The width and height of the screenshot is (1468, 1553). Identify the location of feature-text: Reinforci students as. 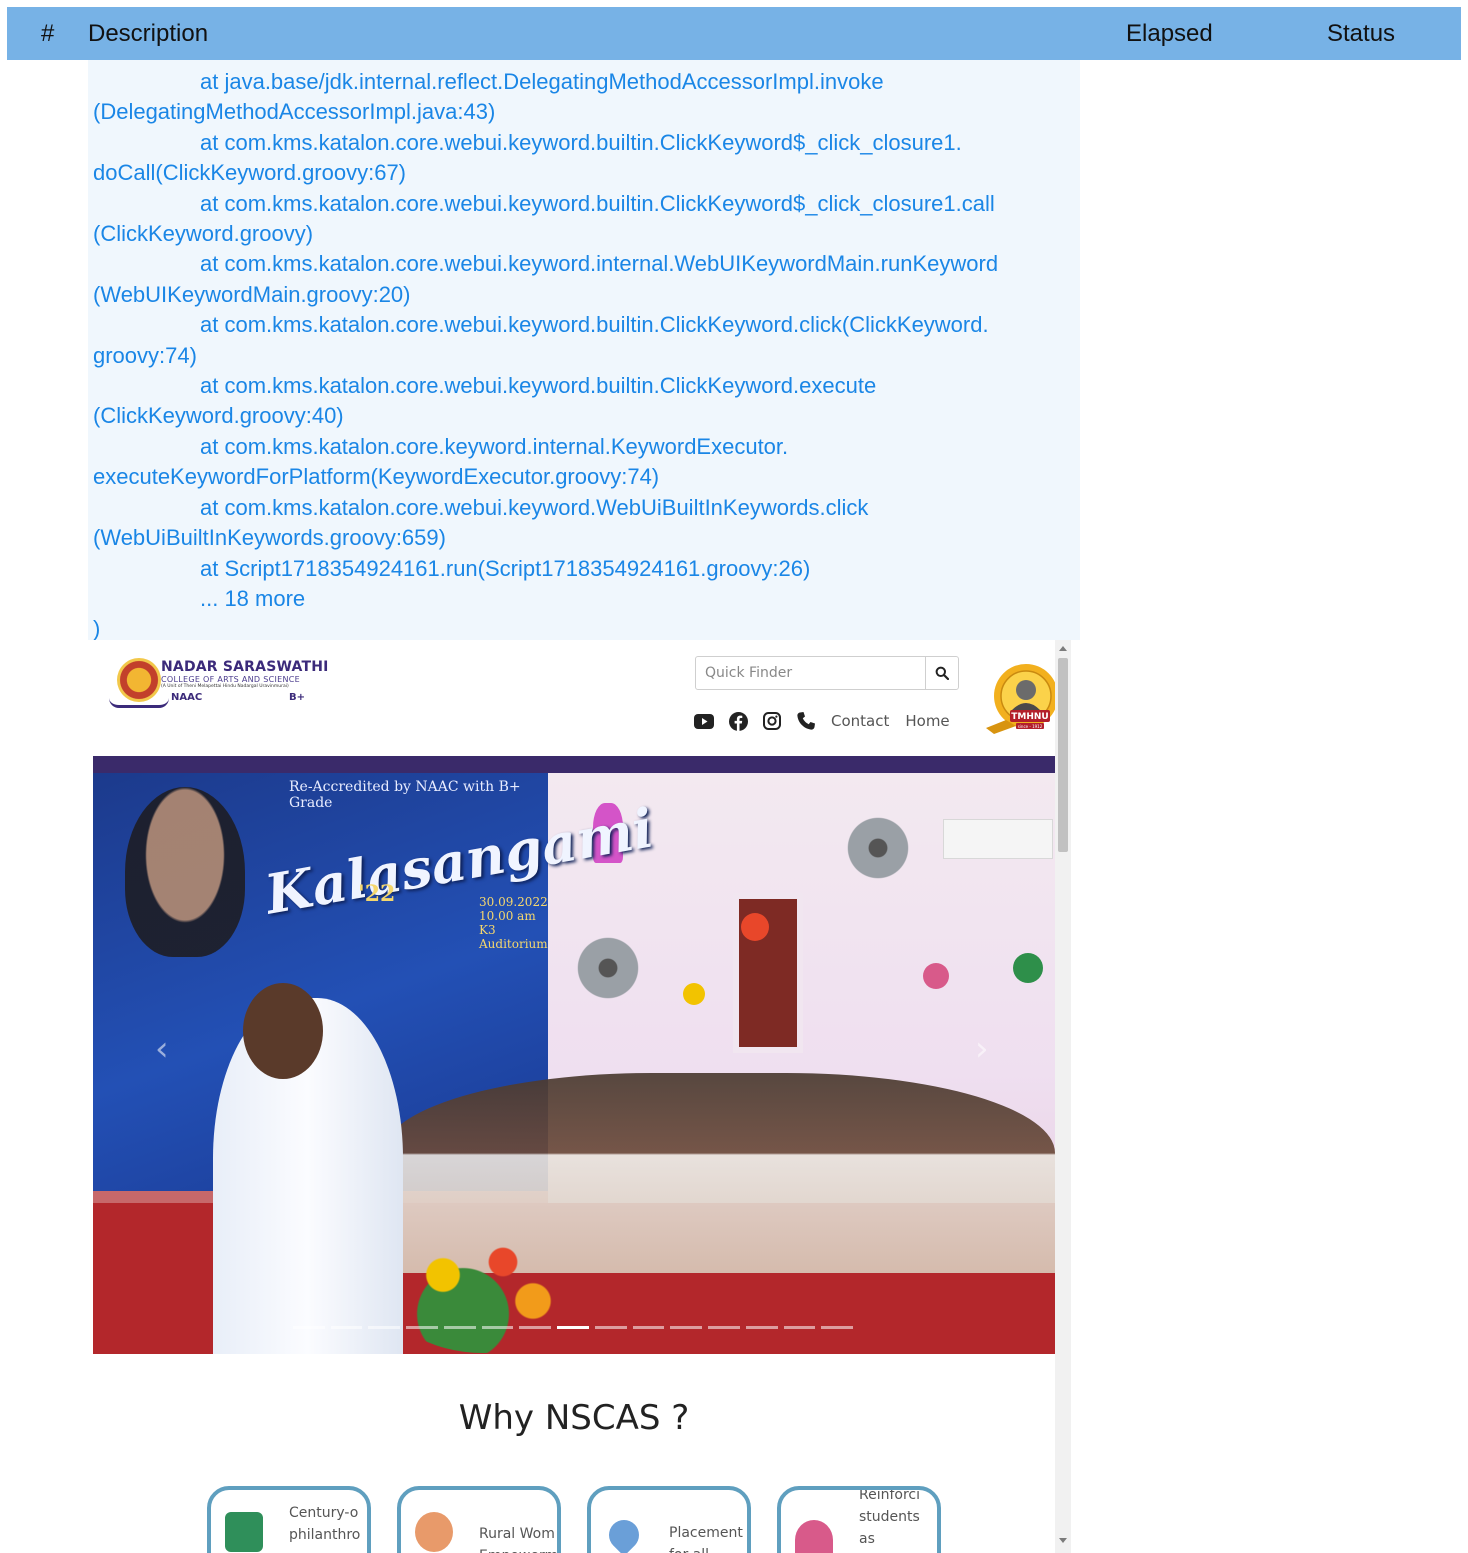
(890, 1517).